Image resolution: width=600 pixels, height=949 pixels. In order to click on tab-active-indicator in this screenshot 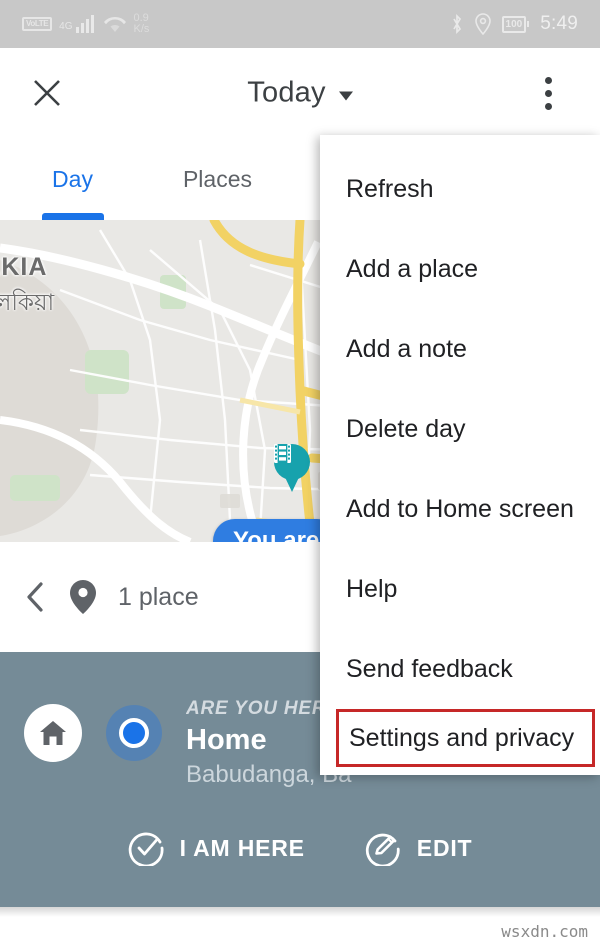, I will do `click(72, 216)`.